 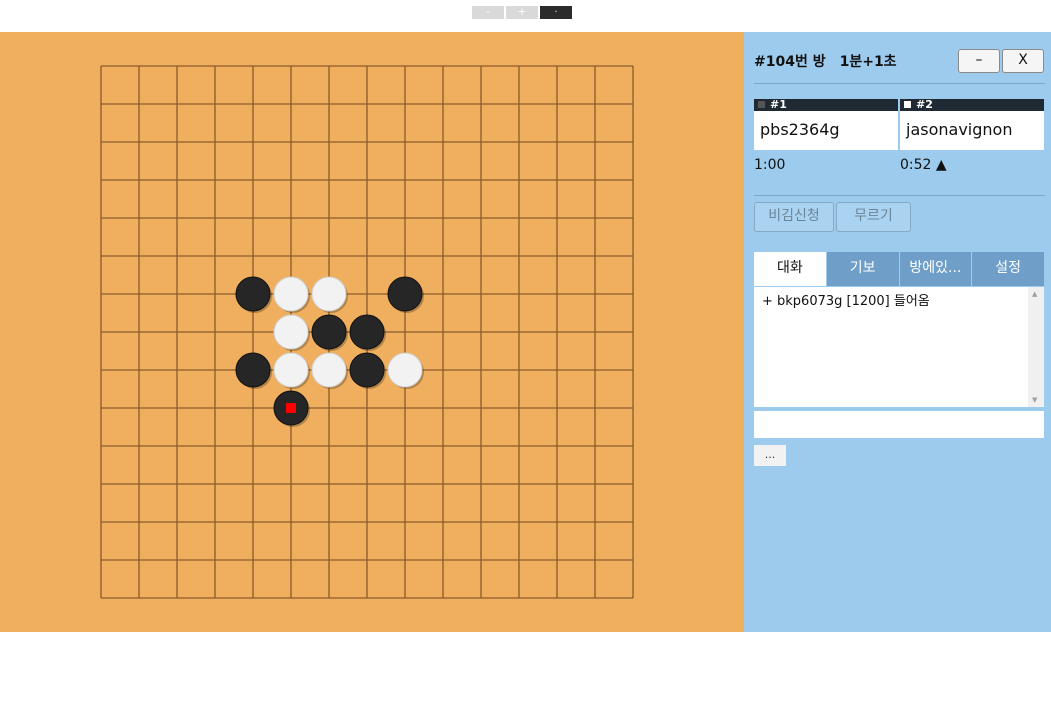 What do you see at coordinates (979, 61) in the screenshot?
I see `minimize-button: –` at bounding box center [979, 61].